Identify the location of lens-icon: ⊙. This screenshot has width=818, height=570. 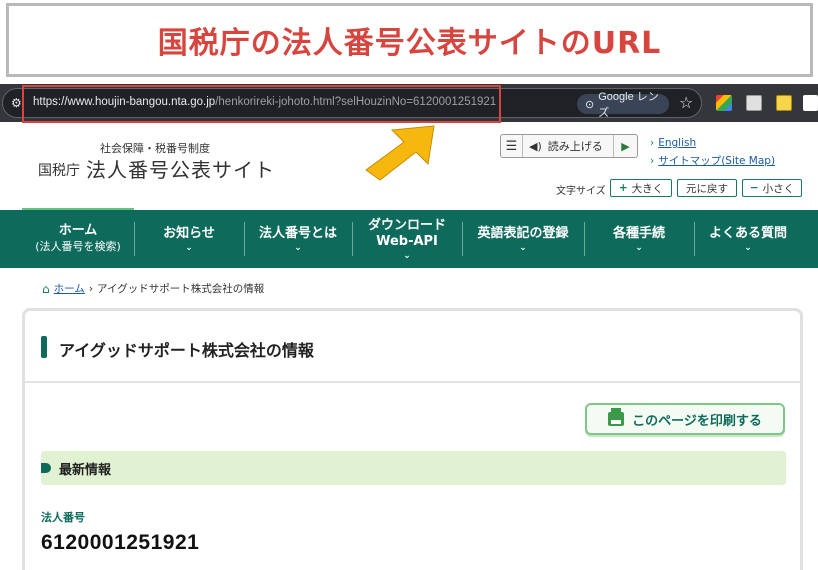
(590, 104).